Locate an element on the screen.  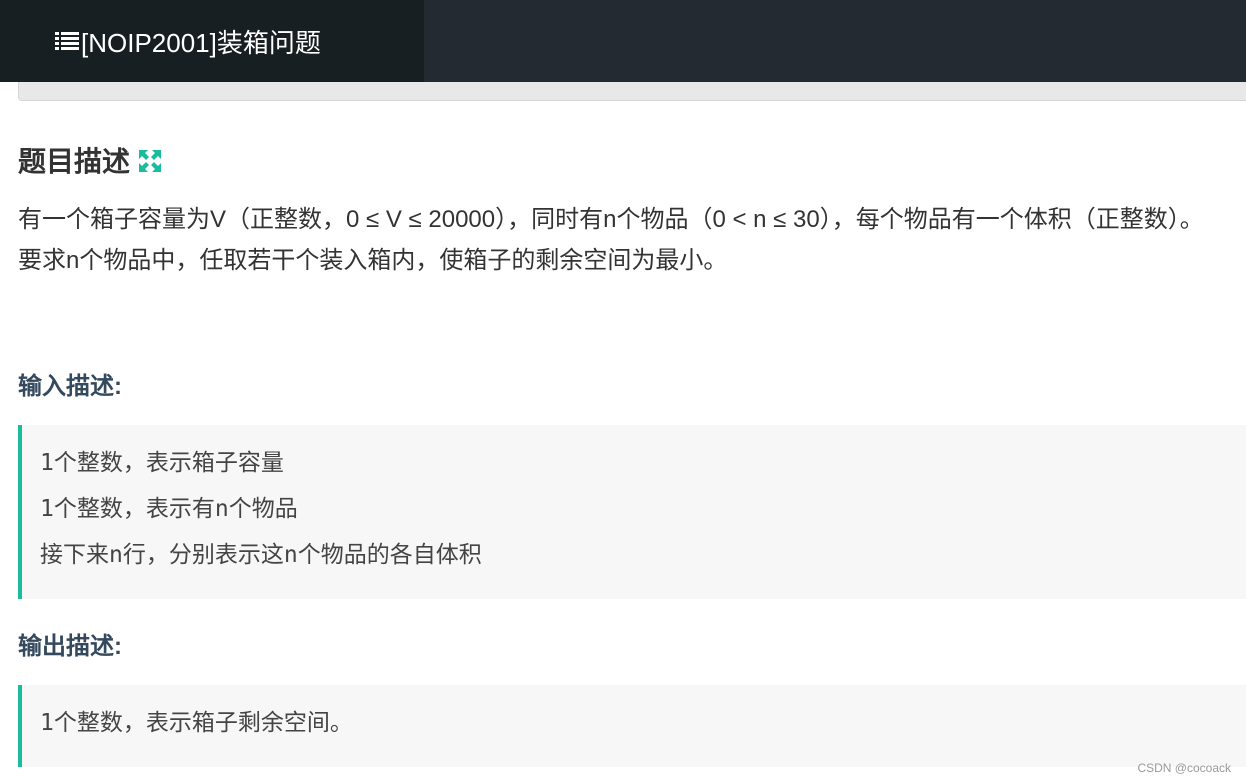
problem-description-heading: 题目描述 is located at coordinates (90, 160).